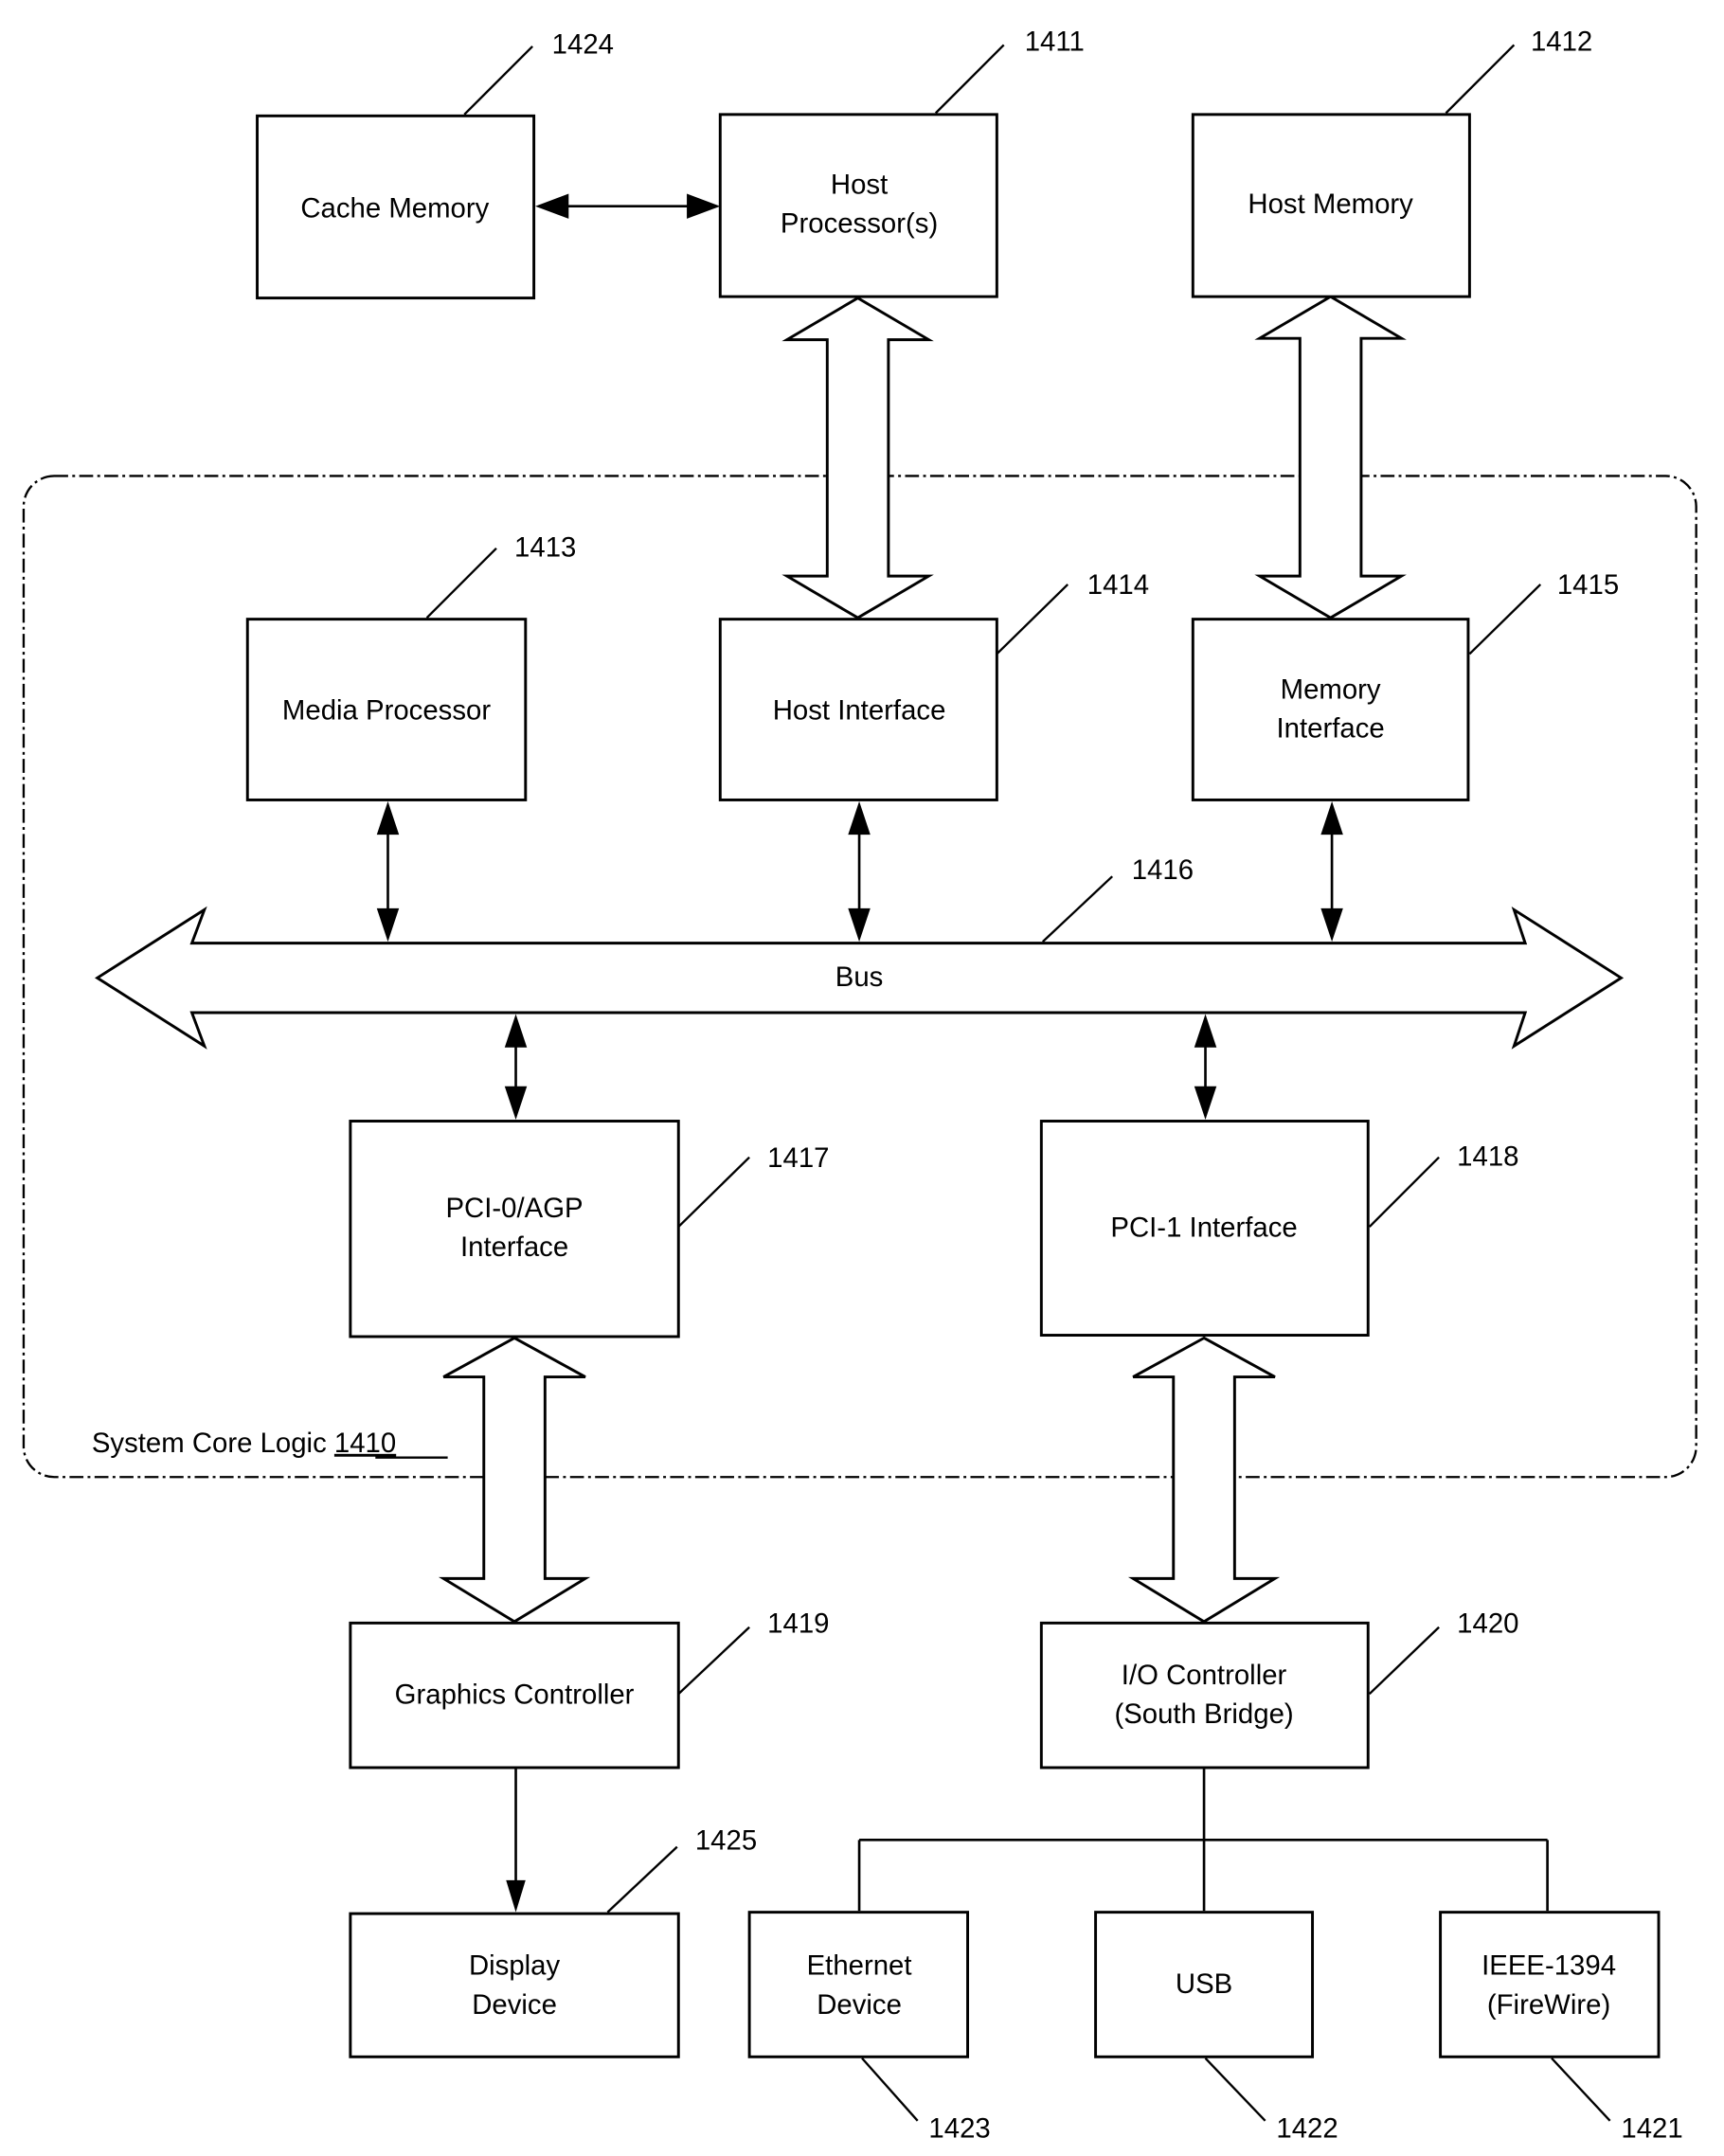  I want to click on svg-text: Memory, so click(1331, 690).